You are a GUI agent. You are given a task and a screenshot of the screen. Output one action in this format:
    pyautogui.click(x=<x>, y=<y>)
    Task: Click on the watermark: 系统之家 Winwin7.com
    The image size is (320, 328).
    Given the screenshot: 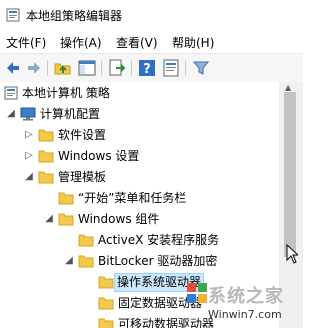 What is the action you would take?
    pyautogui.click(x=244, y=303)
    